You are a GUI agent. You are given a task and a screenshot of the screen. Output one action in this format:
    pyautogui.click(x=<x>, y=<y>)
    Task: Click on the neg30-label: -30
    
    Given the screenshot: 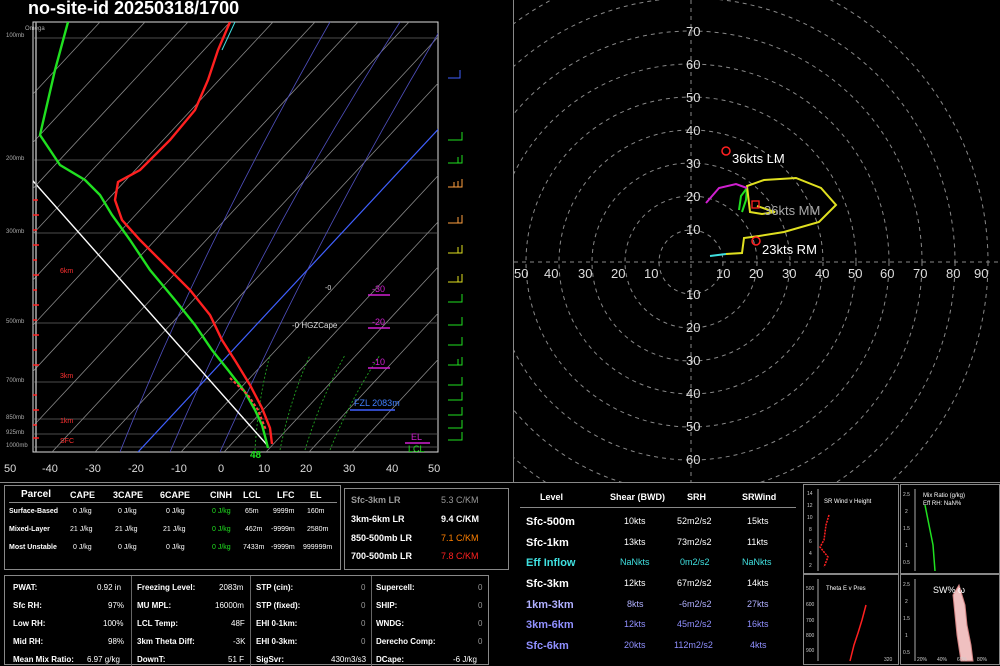 What is the action you would take?
    pyautogui.click(x=379, y=289)
    